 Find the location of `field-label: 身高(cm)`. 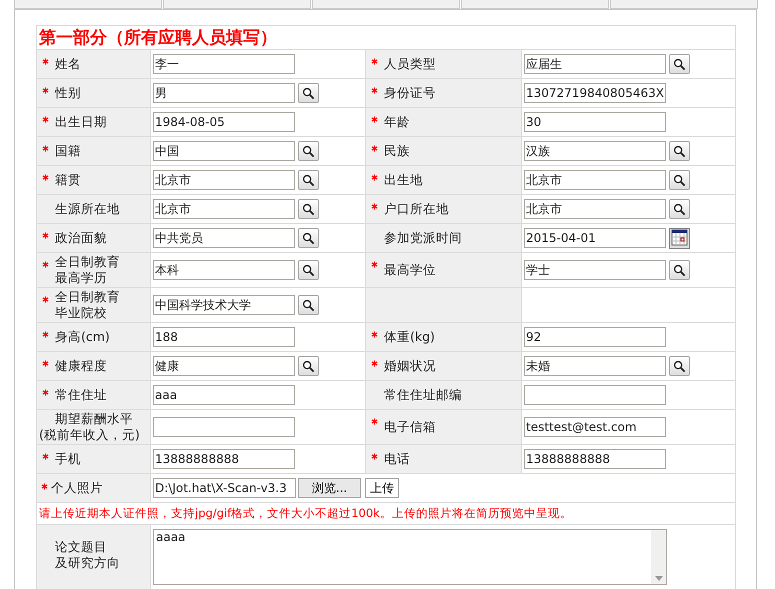

field-label: 身高(cm) is located at coordinates (82, 337).